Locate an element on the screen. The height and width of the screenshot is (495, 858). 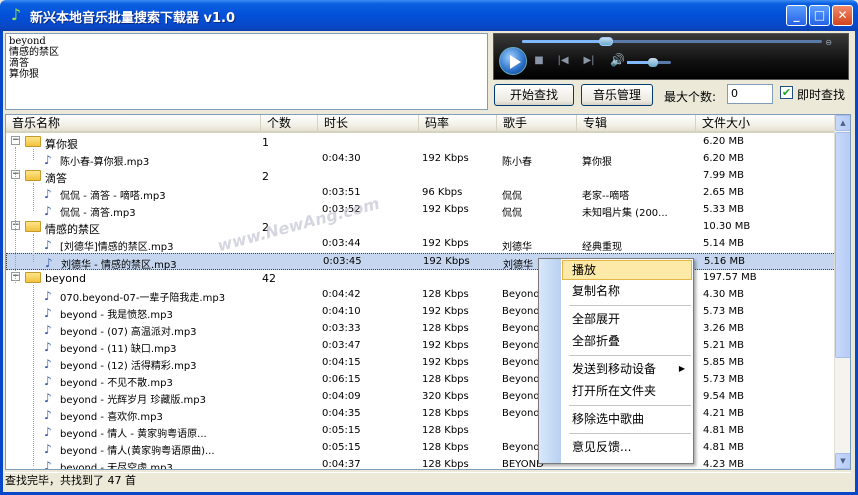
volume-handle is located at coordinates (653, 62).